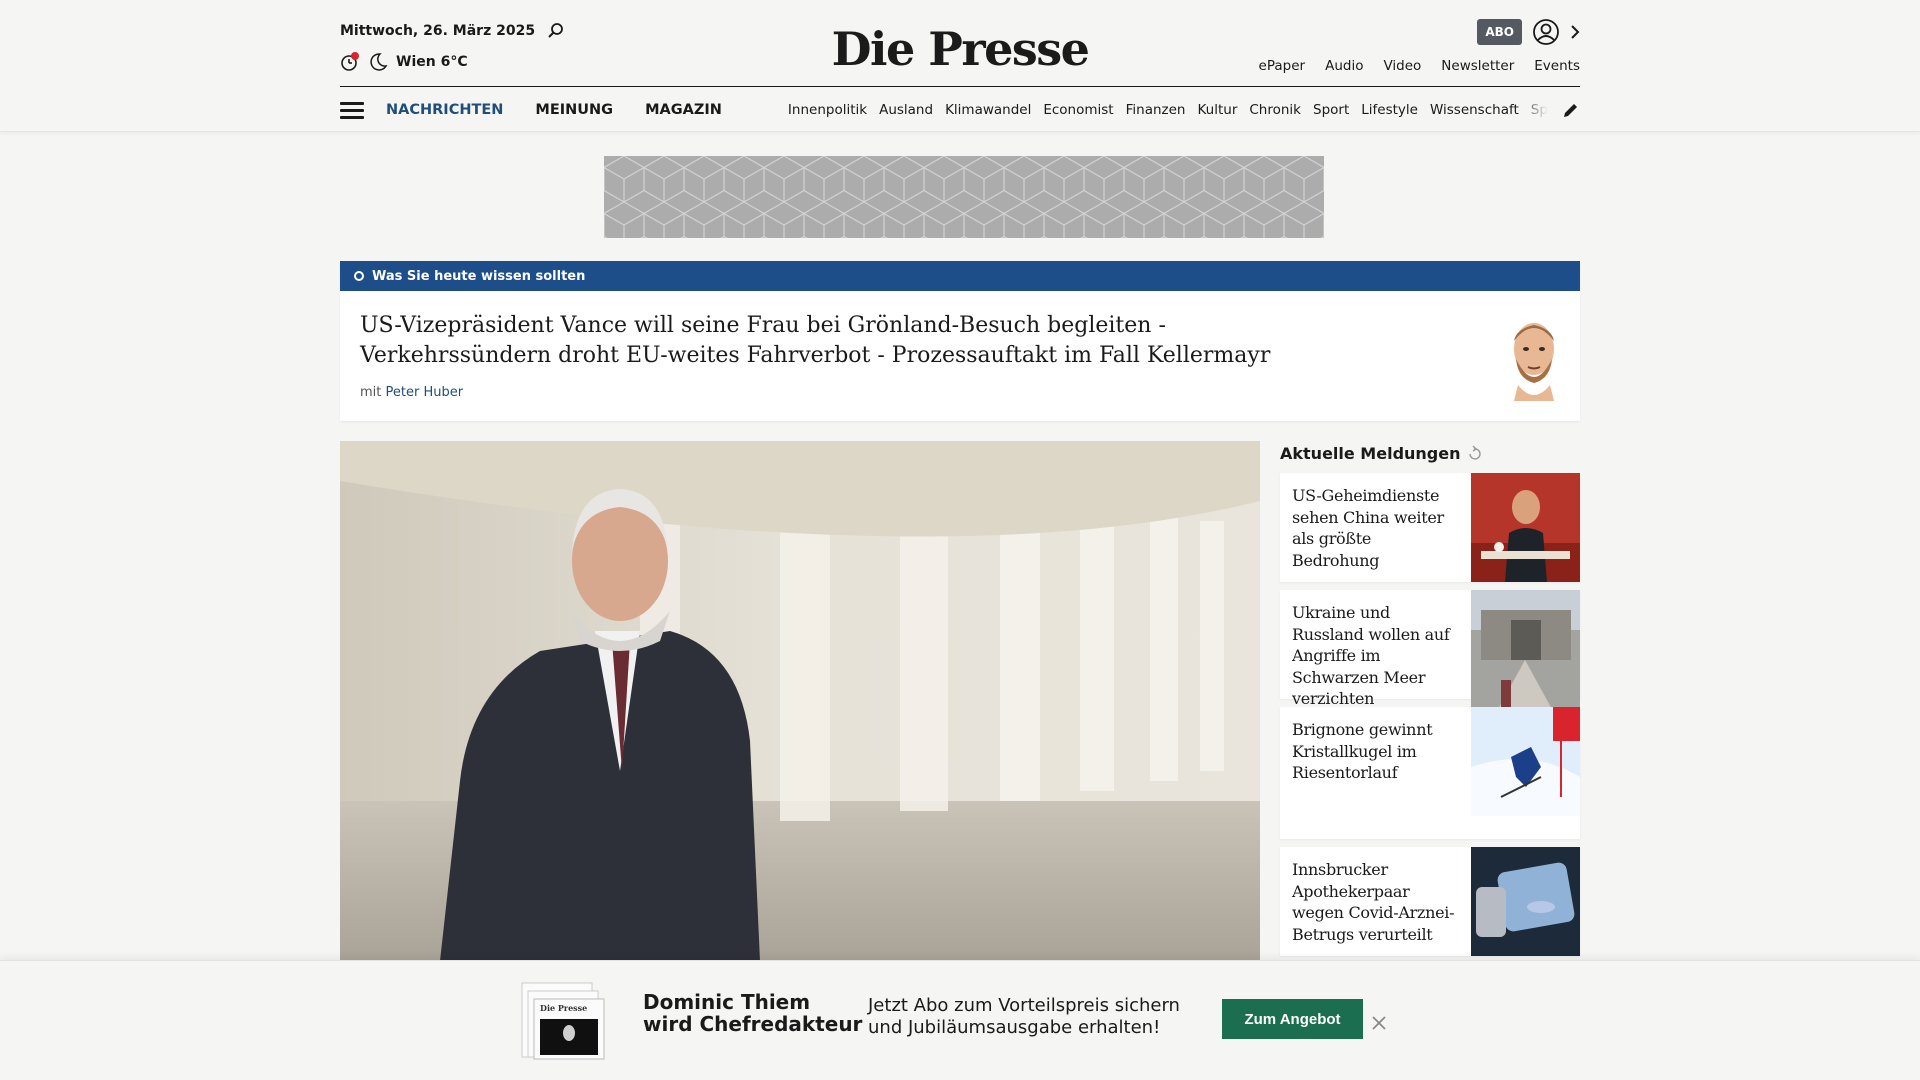  Describe the element at coordinates (960, 86) in the screenshot. I see `nav-divider` at that location.